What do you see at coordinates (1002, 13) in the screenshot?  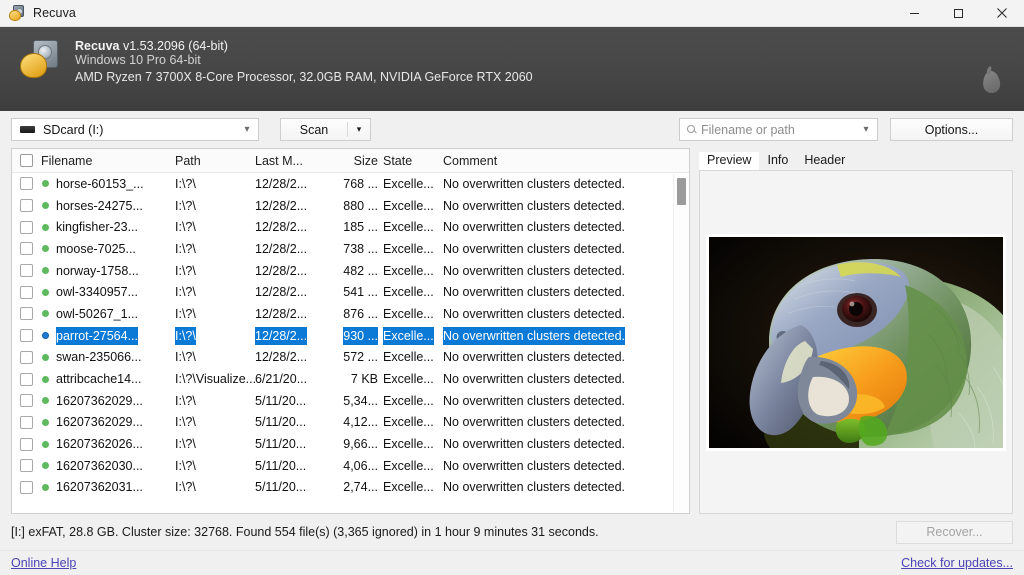 I see `close-button` at bounding box center [1002, 13].